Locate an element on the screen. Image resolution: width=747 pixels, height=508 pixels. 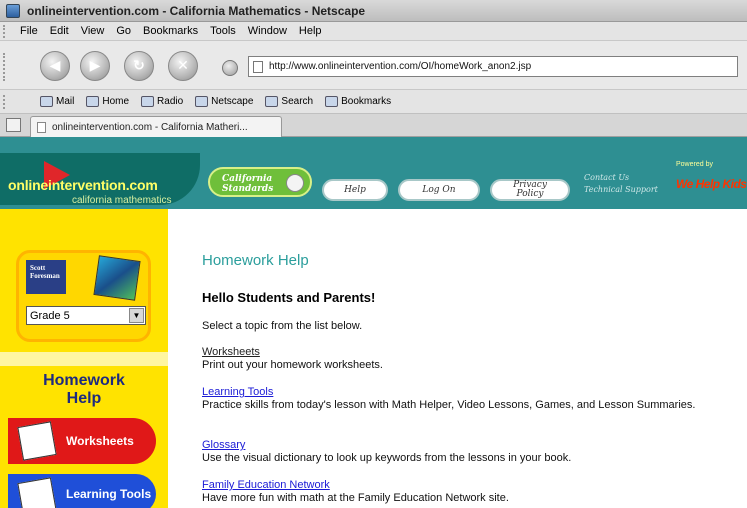
menu-go: Go is located at coordinates (123, 31).